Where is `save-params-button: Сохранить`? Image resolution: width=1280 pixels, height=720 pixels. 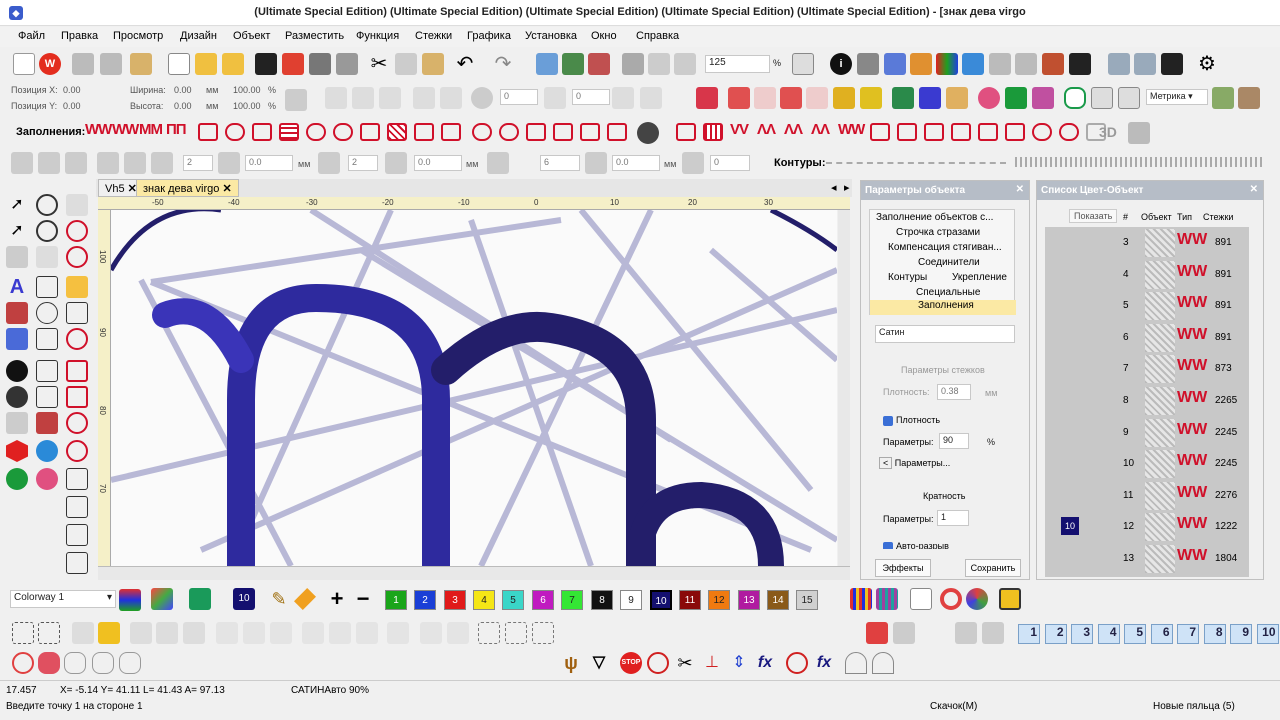 save-params-button: Сохранить is located at coordinates (993, 568).